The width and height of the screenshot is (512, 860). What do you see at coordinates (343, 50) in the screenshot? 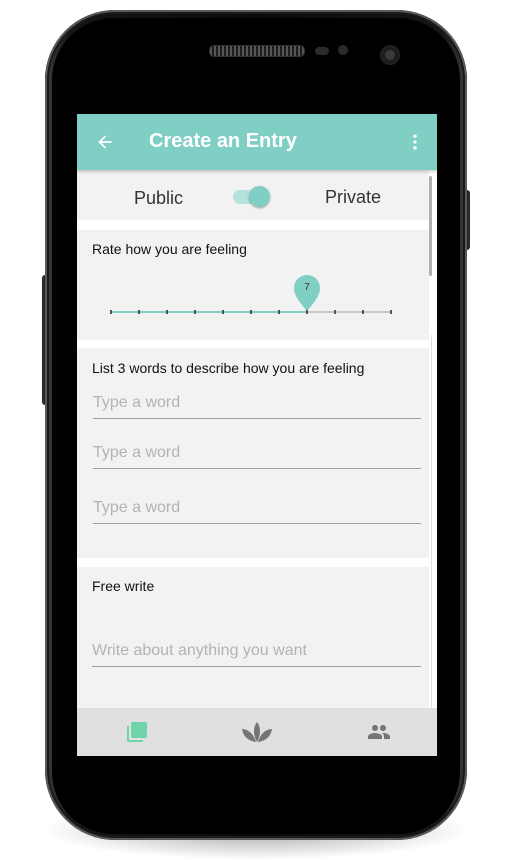
I see `light-sensor` at bounding box center [343, 50].